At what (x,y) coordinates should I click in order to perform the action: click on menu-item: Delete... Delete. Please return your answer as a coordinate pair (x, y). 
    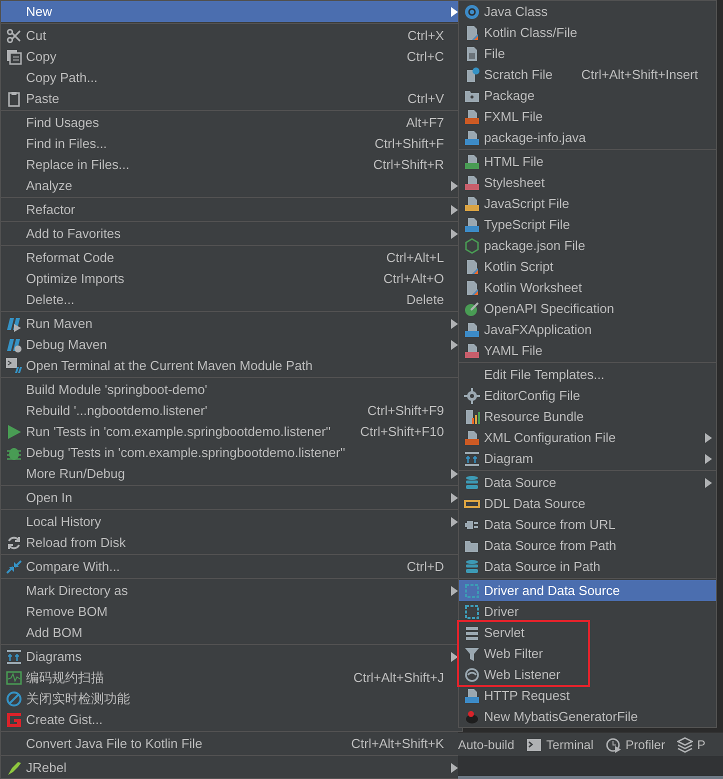
    Looking at the image, I should click on (231, 299).